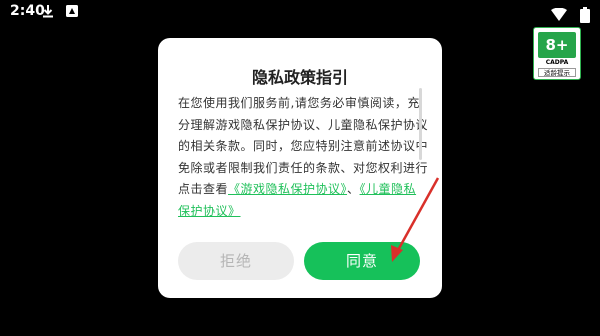  Describe the element at coordinates (287, 189) in the screenshot. I see `game-privacy-link: 《游戏隐私保护协议》` at that location.